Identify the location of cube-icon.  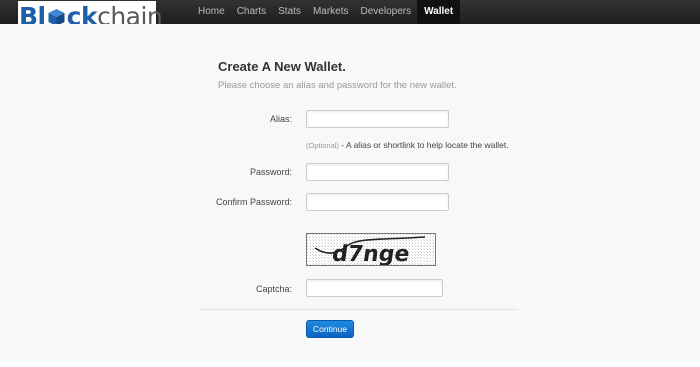
(56, 15).